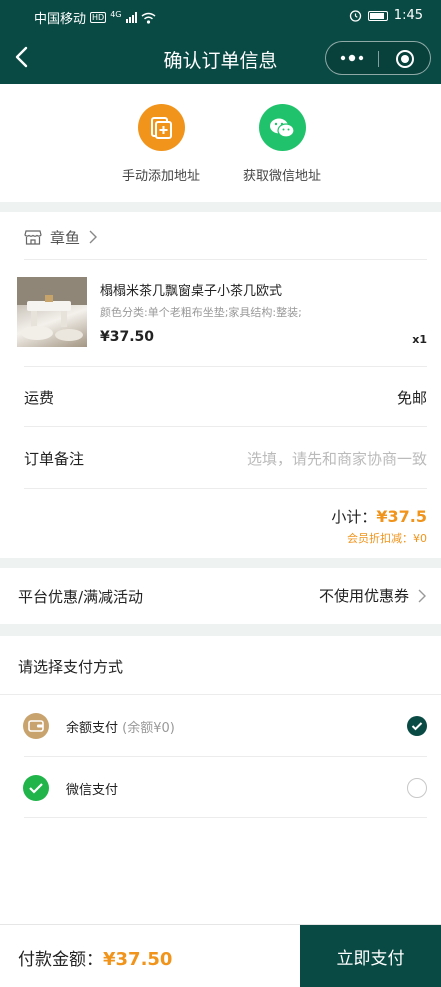 The height and width of the screenshot is (987, 441). I want to click on alarm-icon, so click(355, 16).